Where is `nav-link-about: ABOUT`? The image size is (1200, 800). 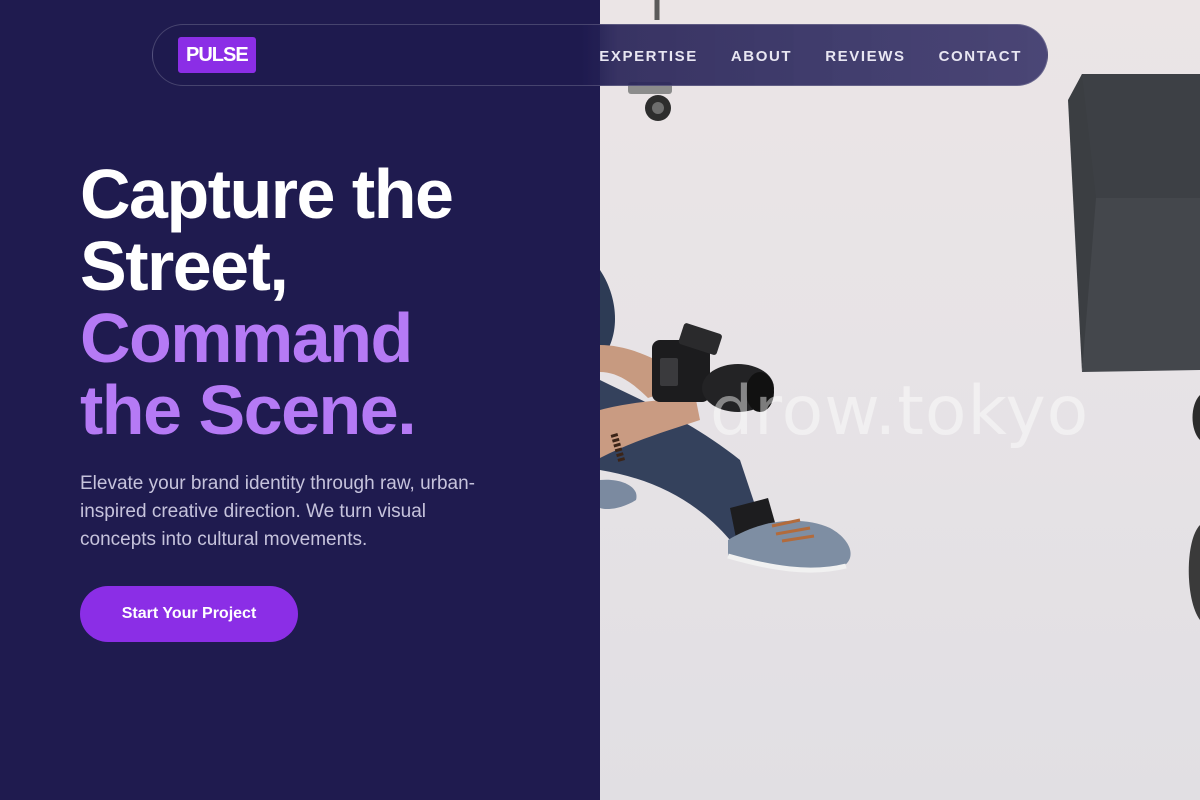 nav-link-about: ABOUT is located at coordinates (761, 56).